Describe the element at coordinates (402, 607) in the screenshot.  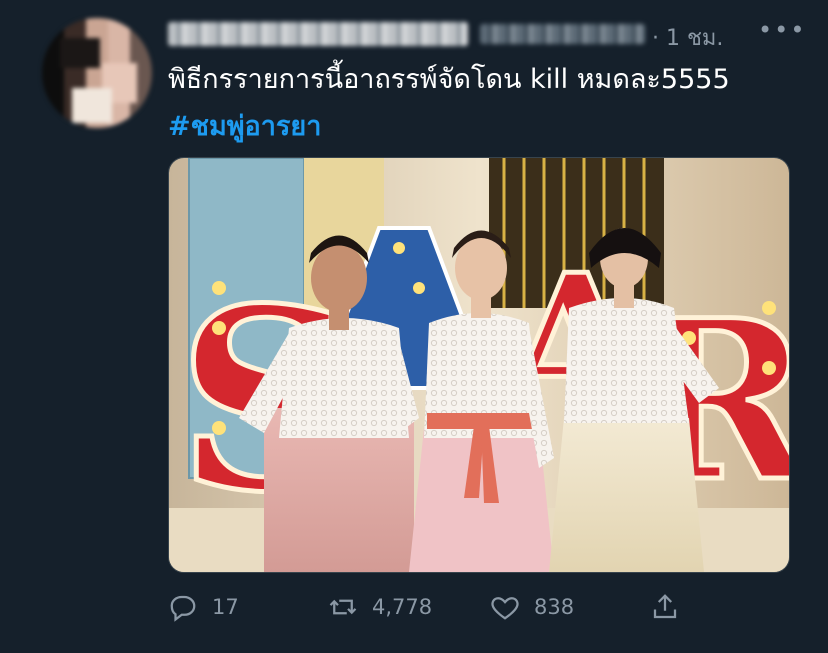
I see `retweet-count: 4,778` at that location.